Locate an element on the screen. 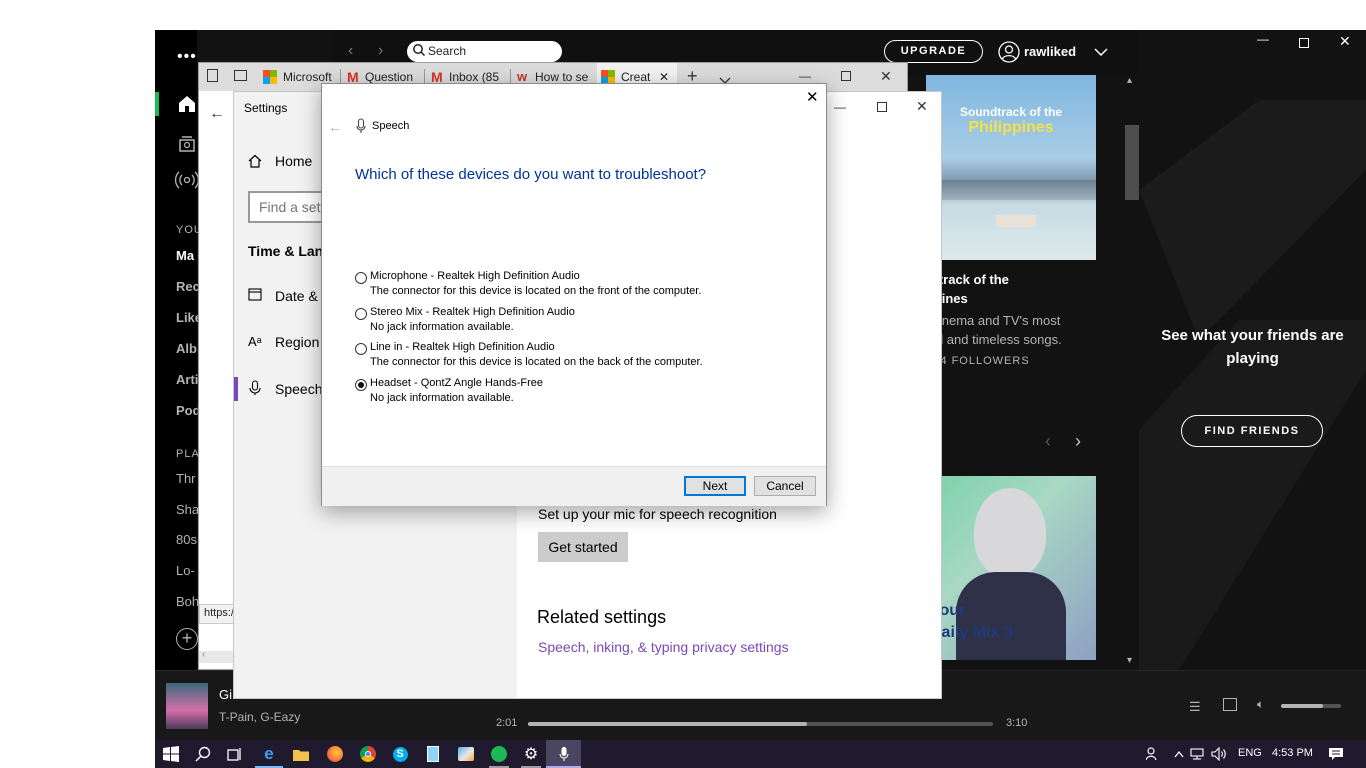 The height and width of the screenshot is (768, 1366). minimize-icon: — is located at coordinates (1263, 39).